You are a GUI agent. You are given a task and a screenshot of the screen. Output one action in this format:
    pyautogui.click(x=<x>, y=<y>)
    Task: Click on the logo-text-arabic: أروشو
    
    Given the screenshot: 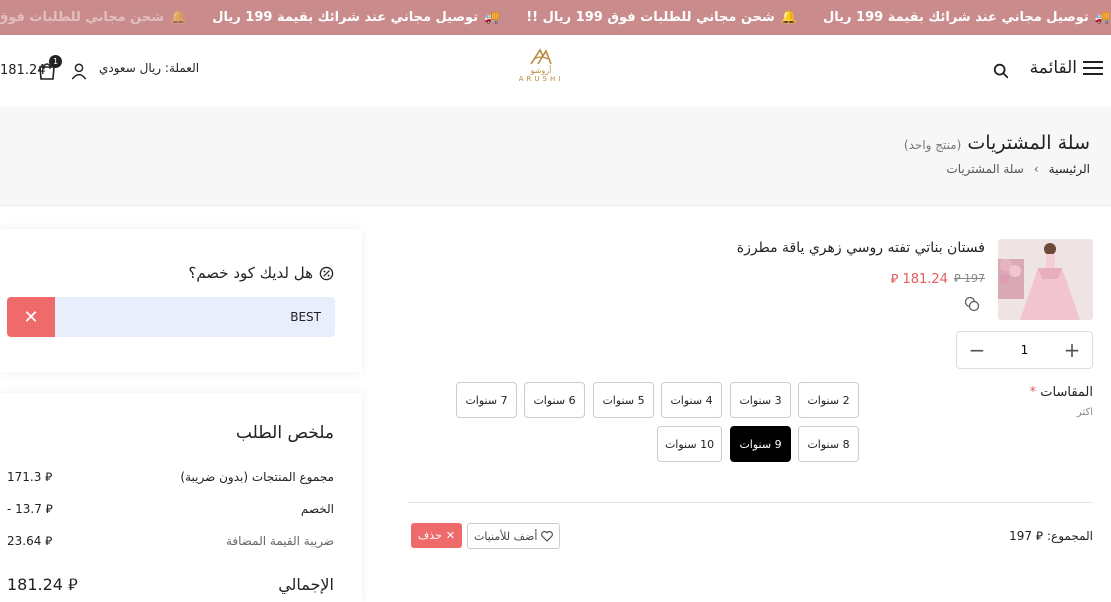 What is the action you would take?
    pyautogui.click(x=541, y=70)
    